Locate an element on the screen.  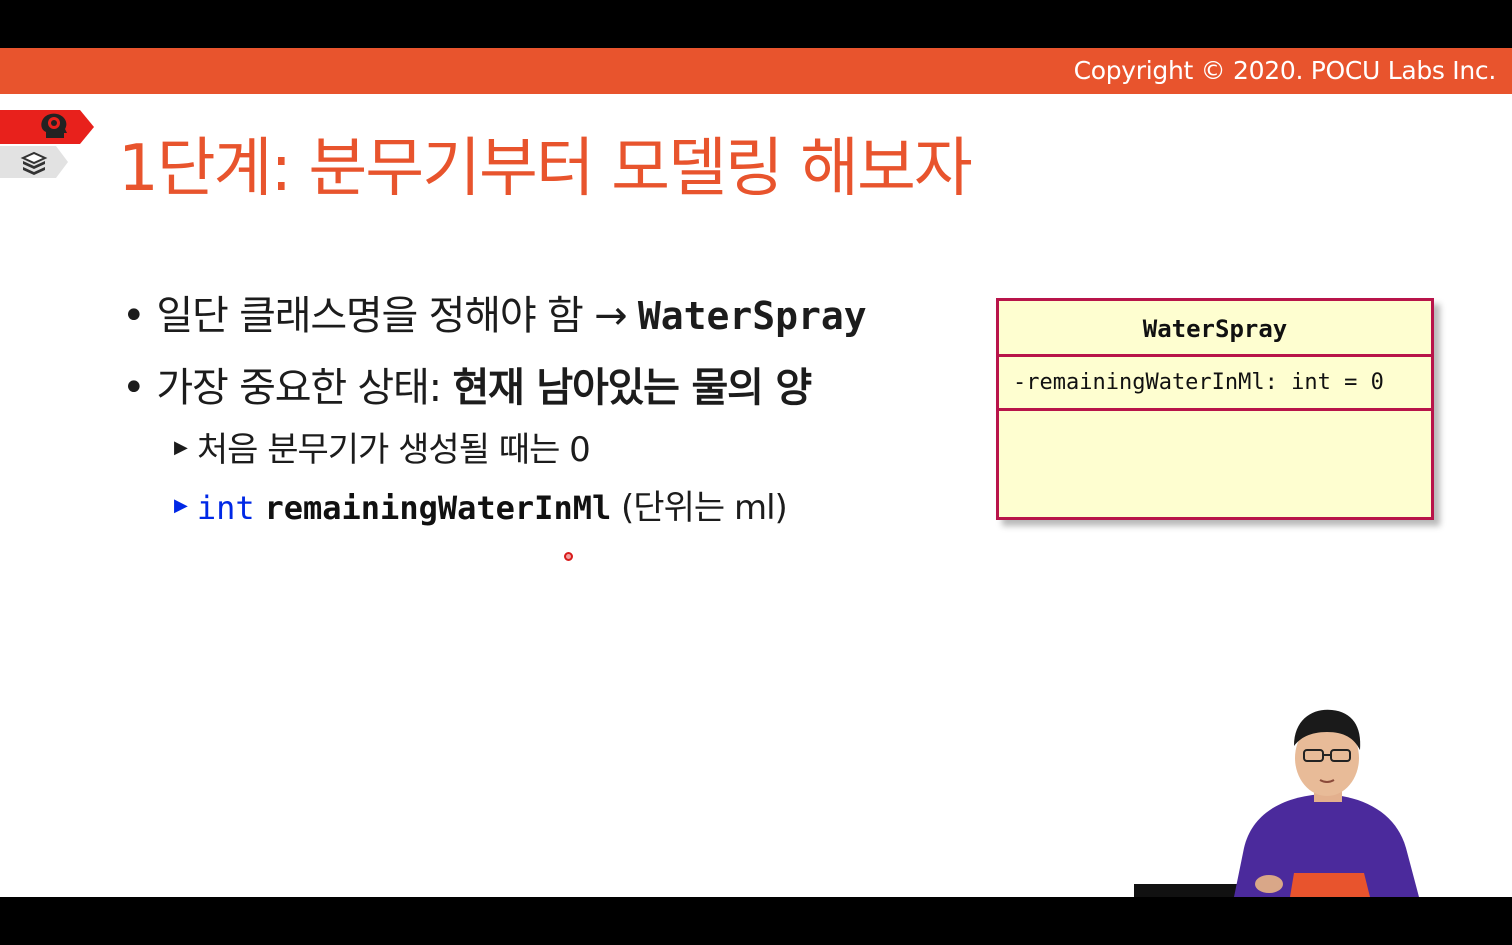
uml-class-box: WaterSpray -remainingWaterInMl: int = 0 is located at coordinates (1215, 409).